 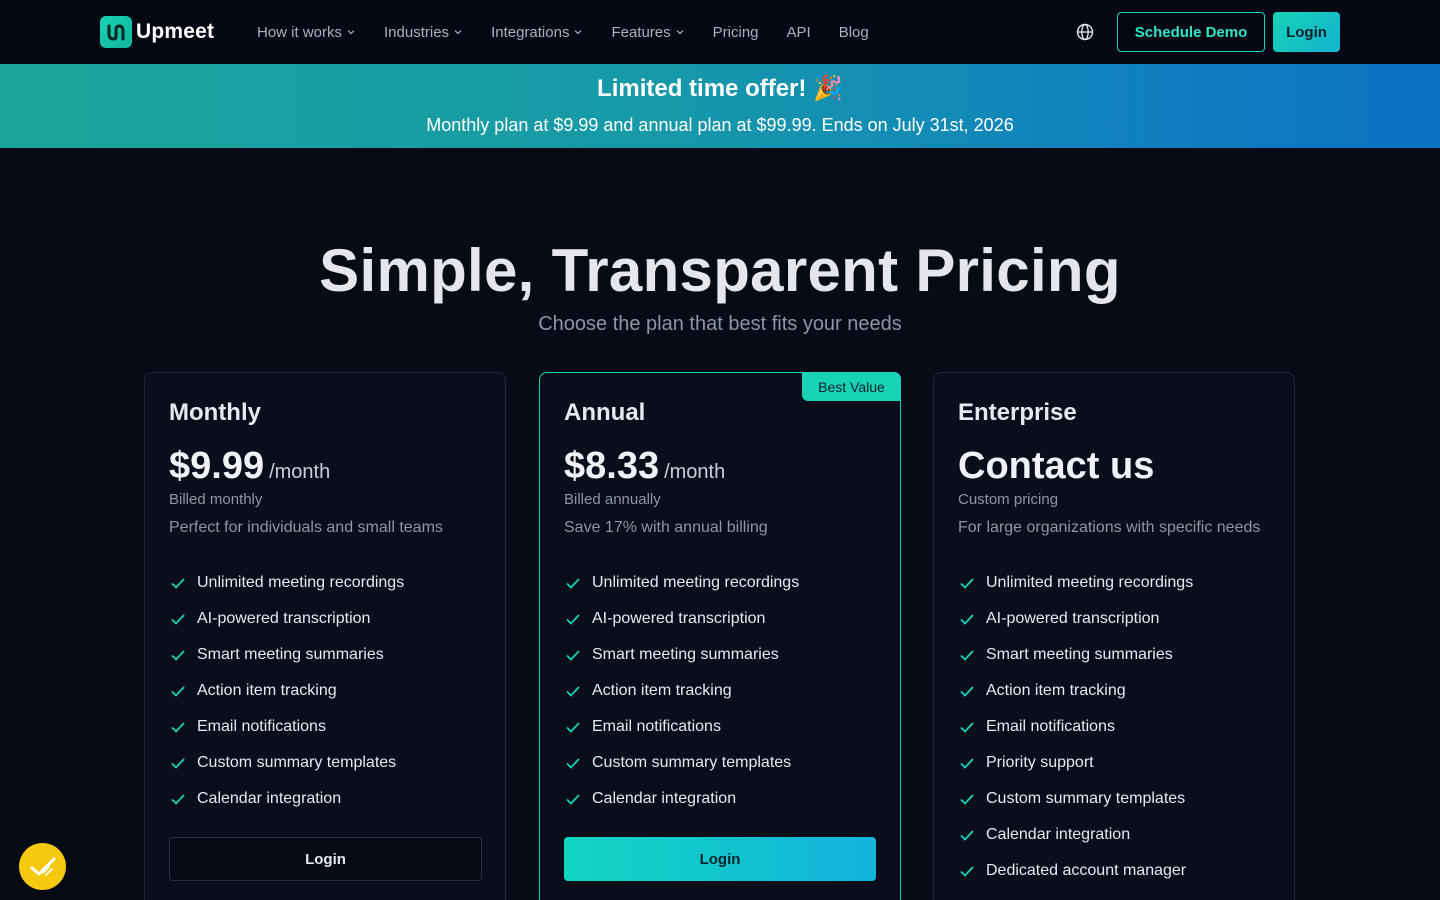 What do you see at coordinates (300, 32) in the screenshot?
I see `nav-link-label: How it works` at bounding box center [300, 32].